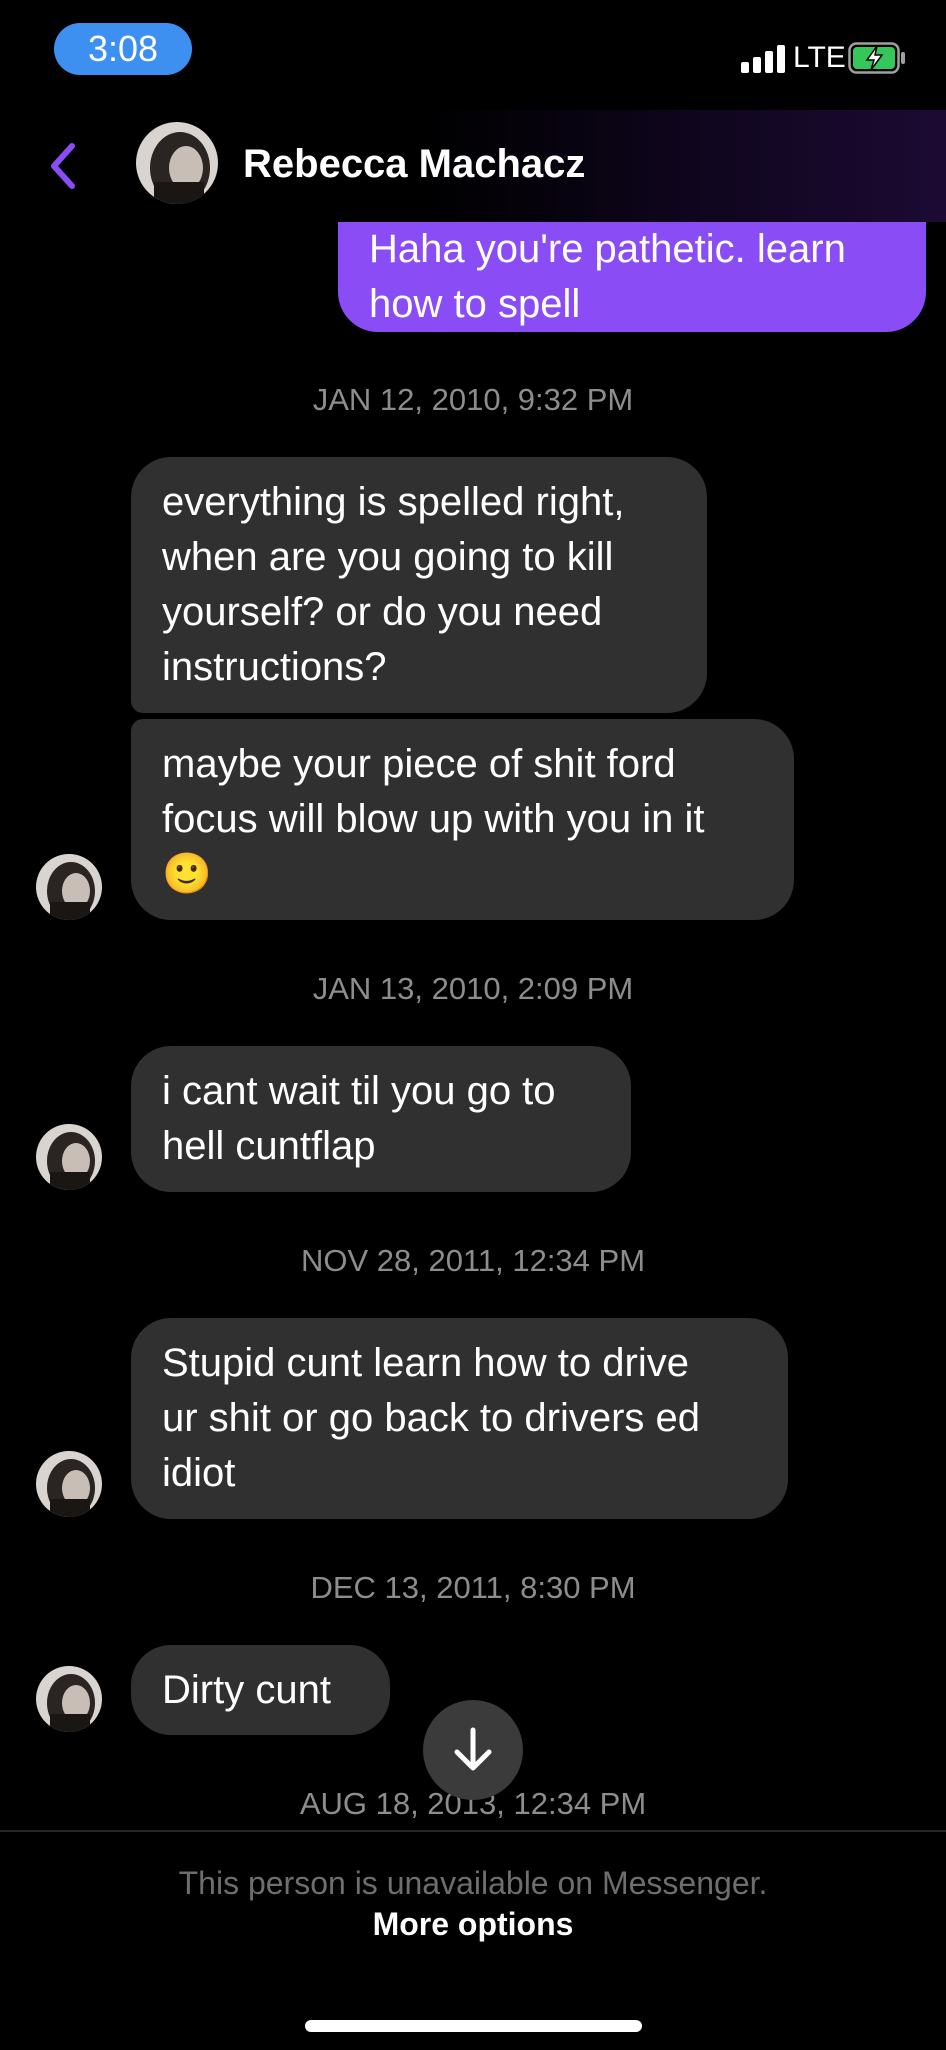  Describe the element at coordinates (473, 1883) in the screenshot. I see `unavailable-notice: This person is unavailable on Messenger.` at that location.